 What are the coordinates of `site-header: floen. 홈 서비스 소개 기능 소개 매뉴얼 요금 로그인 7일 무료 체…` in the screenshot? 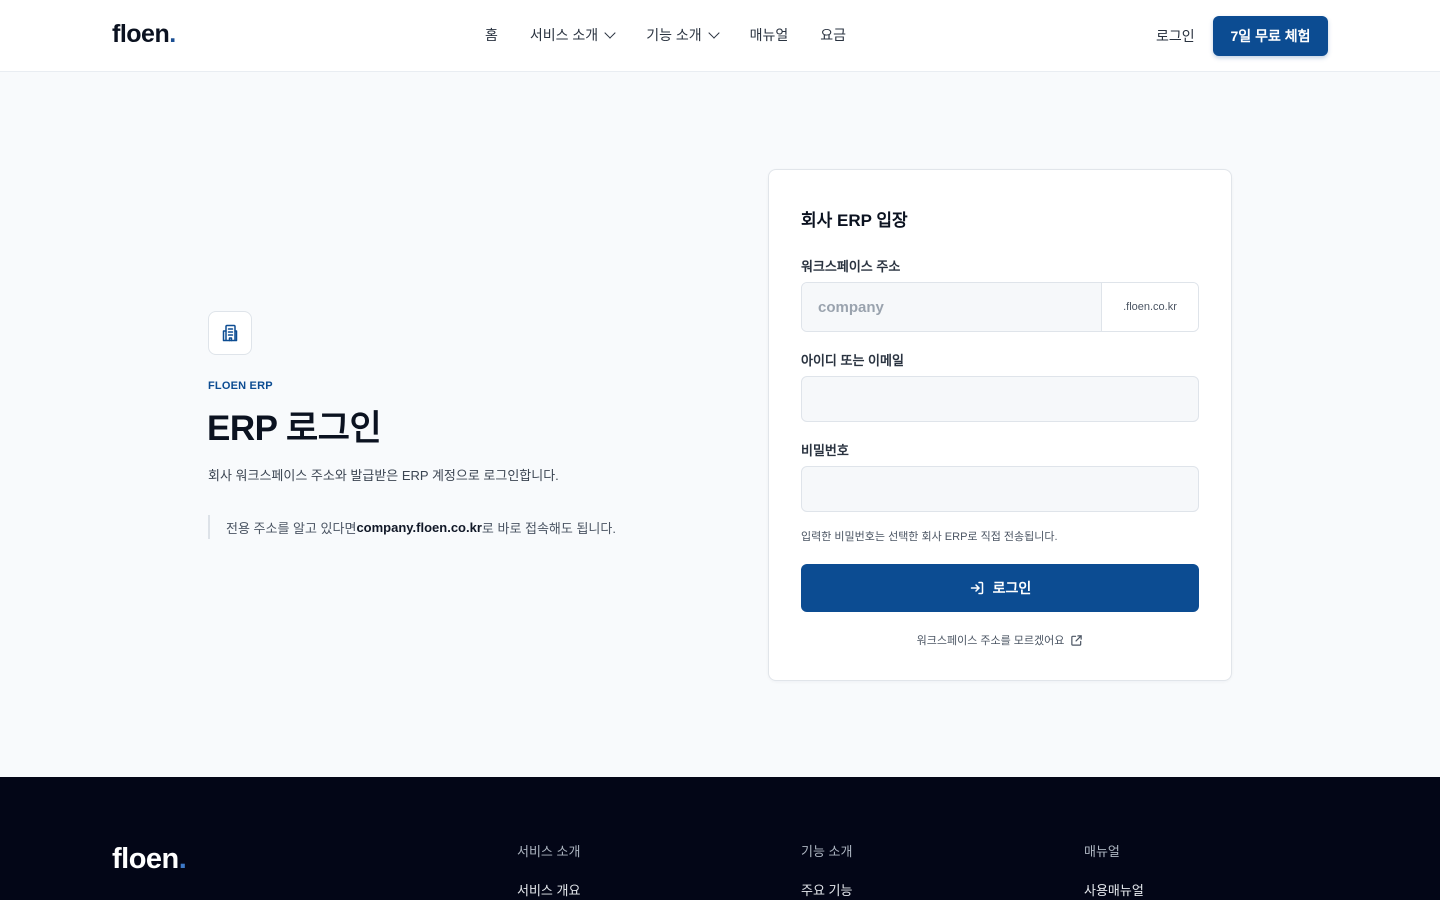 It's located at (720, 36).